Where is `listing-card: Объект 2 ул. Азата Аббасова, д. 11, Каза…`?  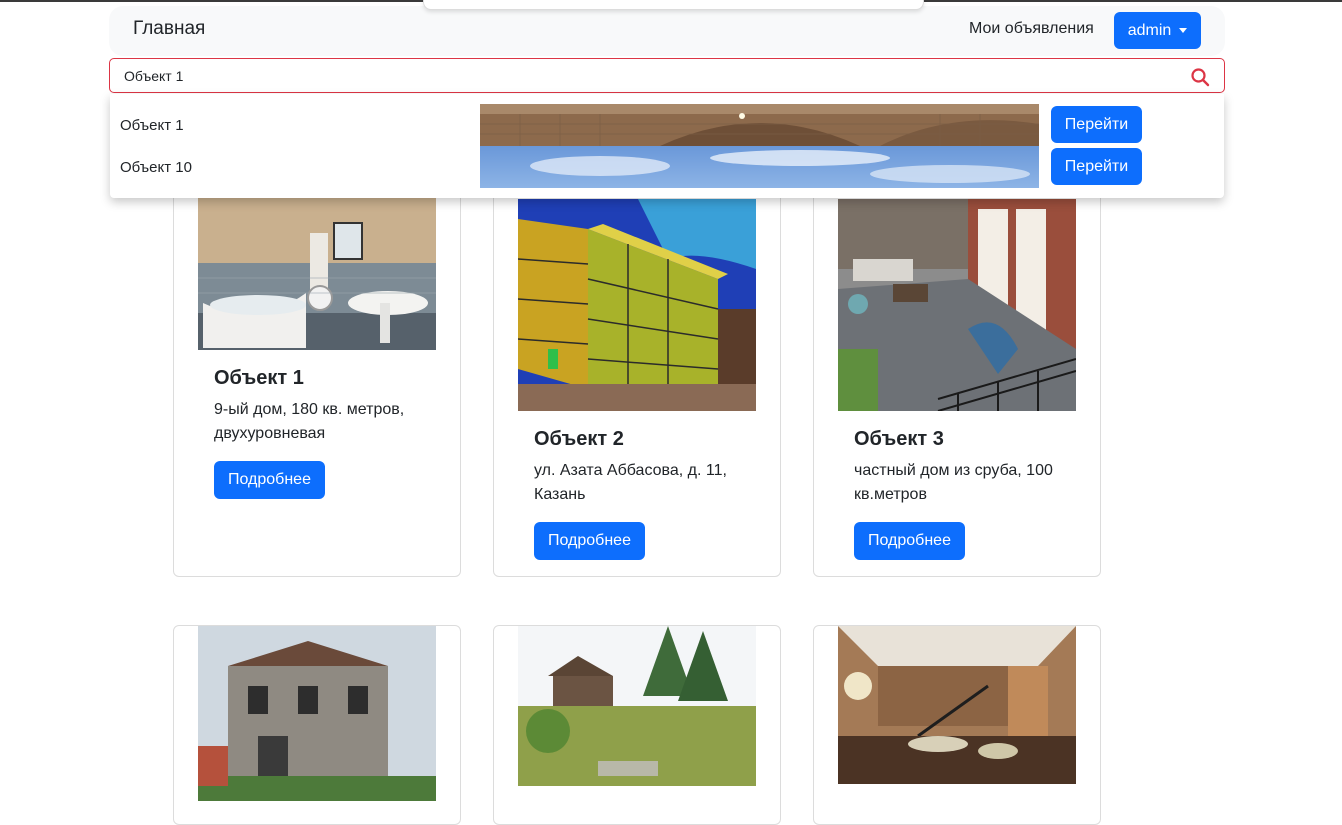
listing-card: Объект 2 ул. Азата Аббасова, д. 11, Каза… is located at coordinates (637, 364).